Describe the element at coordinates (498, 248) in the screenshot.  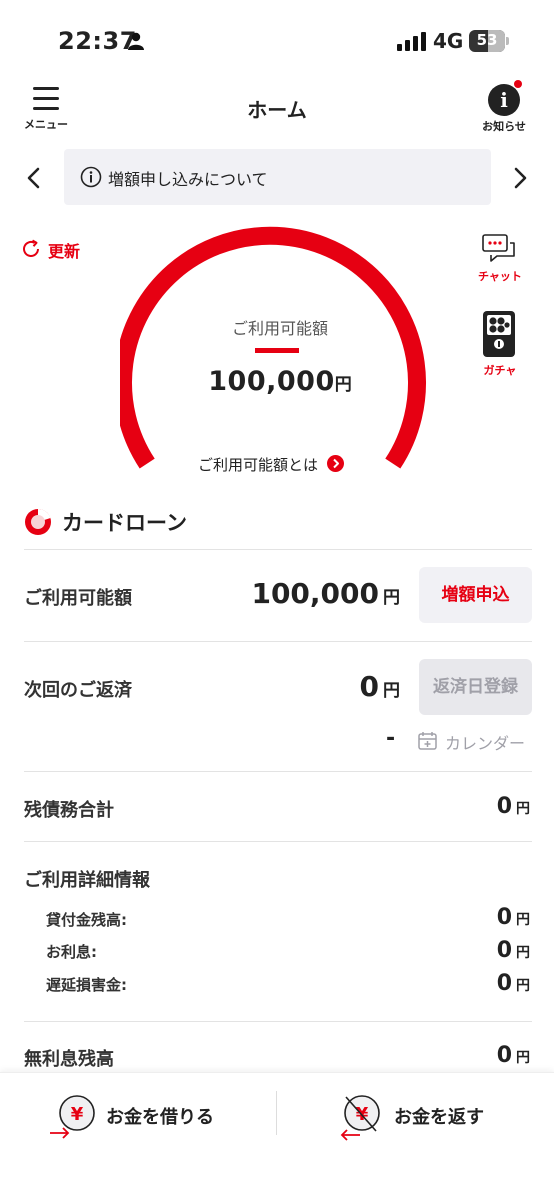
I see `chat-icon` at that location.